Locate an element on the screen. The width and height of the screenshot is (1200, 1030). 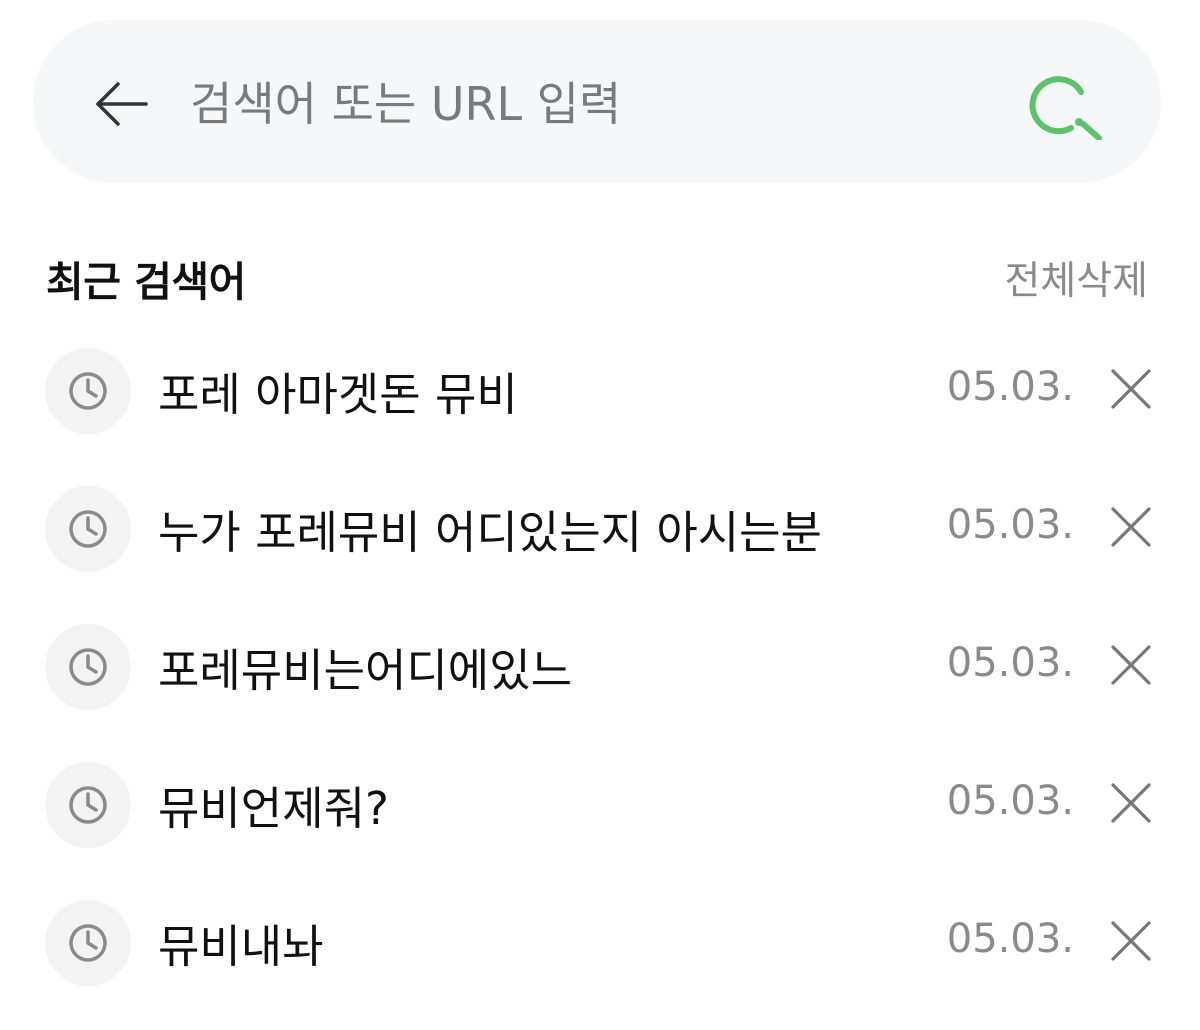
recent-search-item: 누가 포레뮤비 어디있는지 아시는분 05.03. is located at coordinates (600, 547).